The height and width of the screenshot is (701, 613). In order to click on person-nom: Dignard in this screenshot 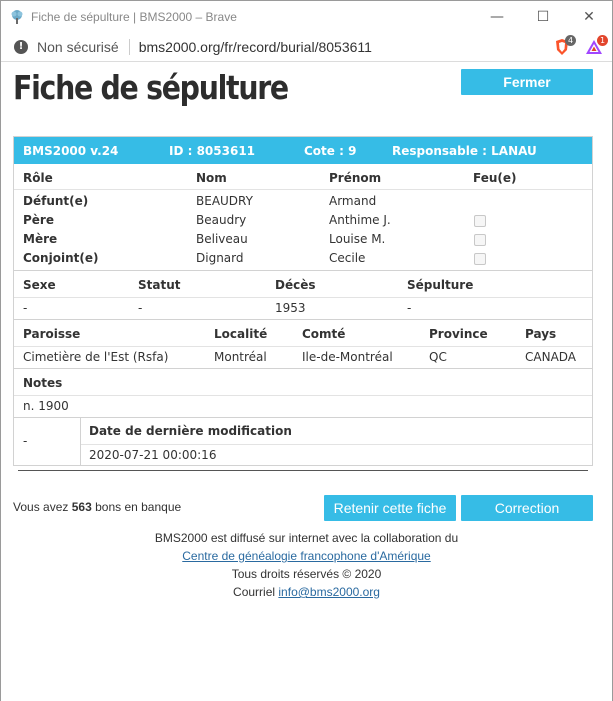, I will do `click(220, 258)`.